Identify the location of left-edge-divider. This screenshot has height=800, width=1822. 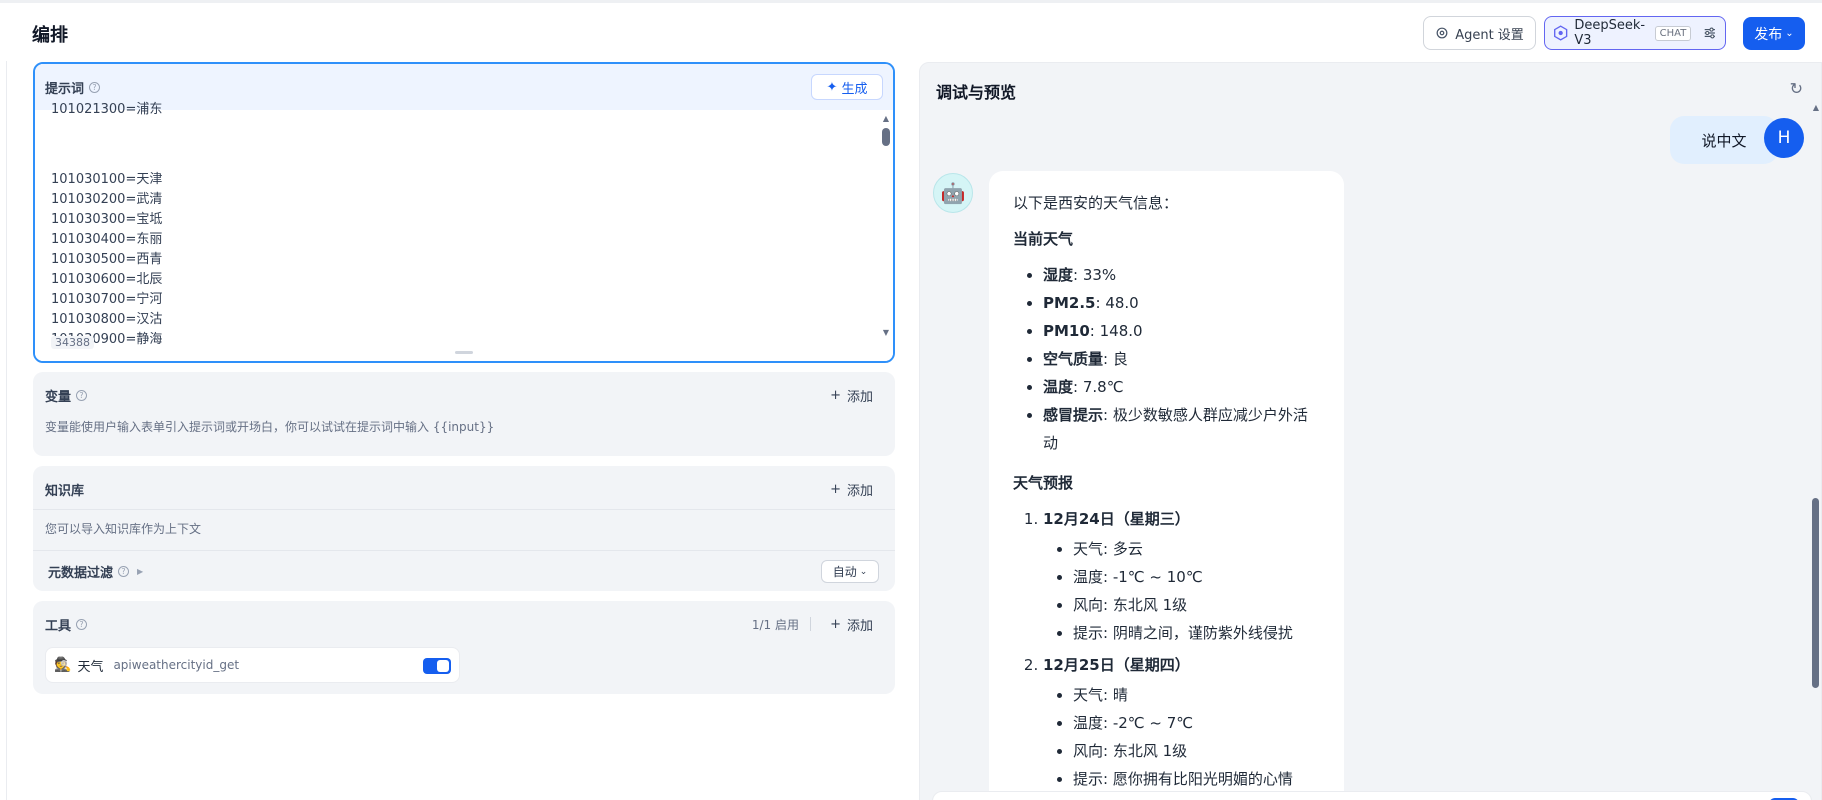
(6, 430).